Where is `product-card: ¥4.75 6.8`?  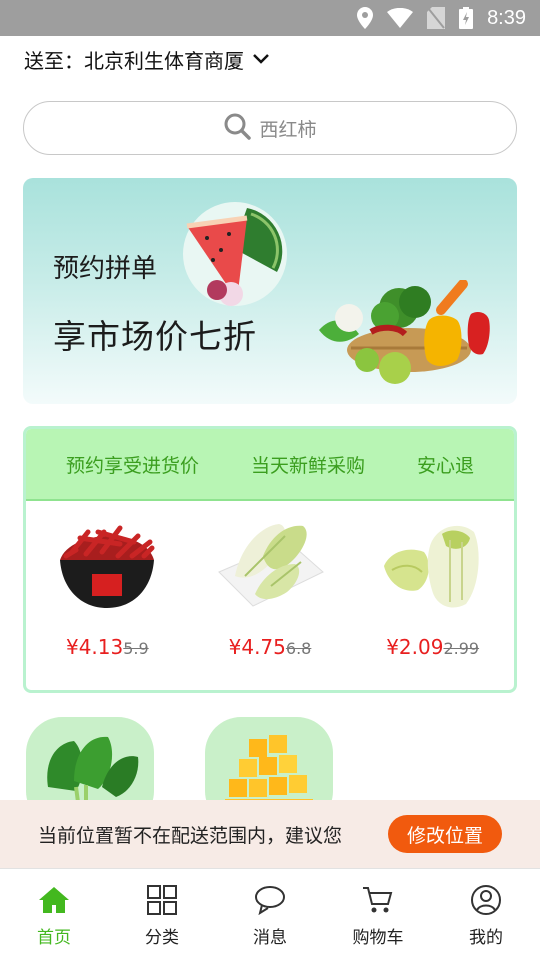 product-card: ¥4.75 6.8 is located at coordinates (270, 585).